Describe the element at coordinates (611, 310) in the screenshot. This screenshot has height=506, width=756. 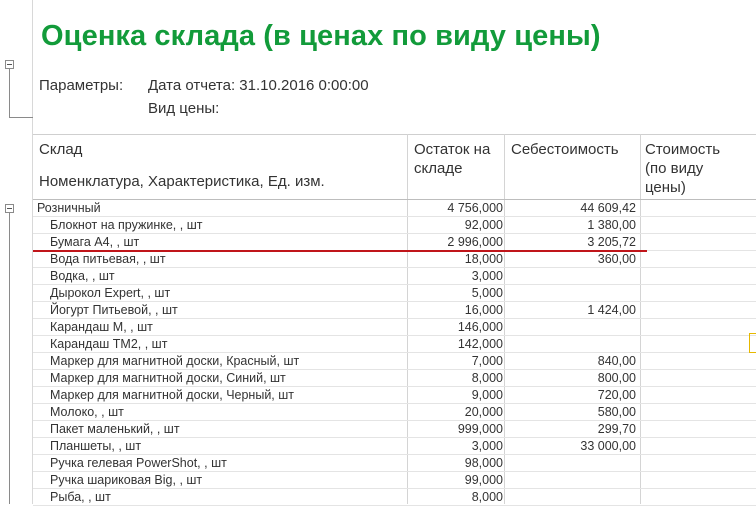
I see `cell-cost: 1 424,00` at that location.